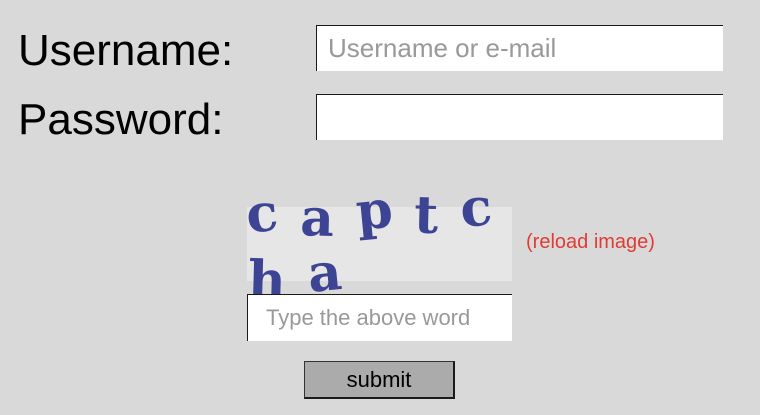 This screenshot has height=415, width=760. What do you see at coordinates (379, 380) in the screenshot?
I see `submit-button: submit` at bounding box center [379, 380].